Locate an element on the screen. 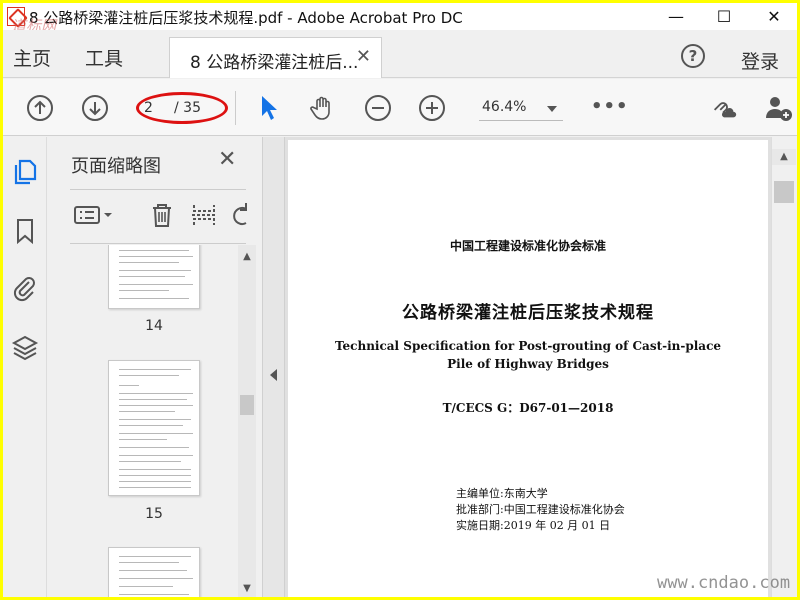  more-tools-button: ••• is located at coordinates (610, 106).